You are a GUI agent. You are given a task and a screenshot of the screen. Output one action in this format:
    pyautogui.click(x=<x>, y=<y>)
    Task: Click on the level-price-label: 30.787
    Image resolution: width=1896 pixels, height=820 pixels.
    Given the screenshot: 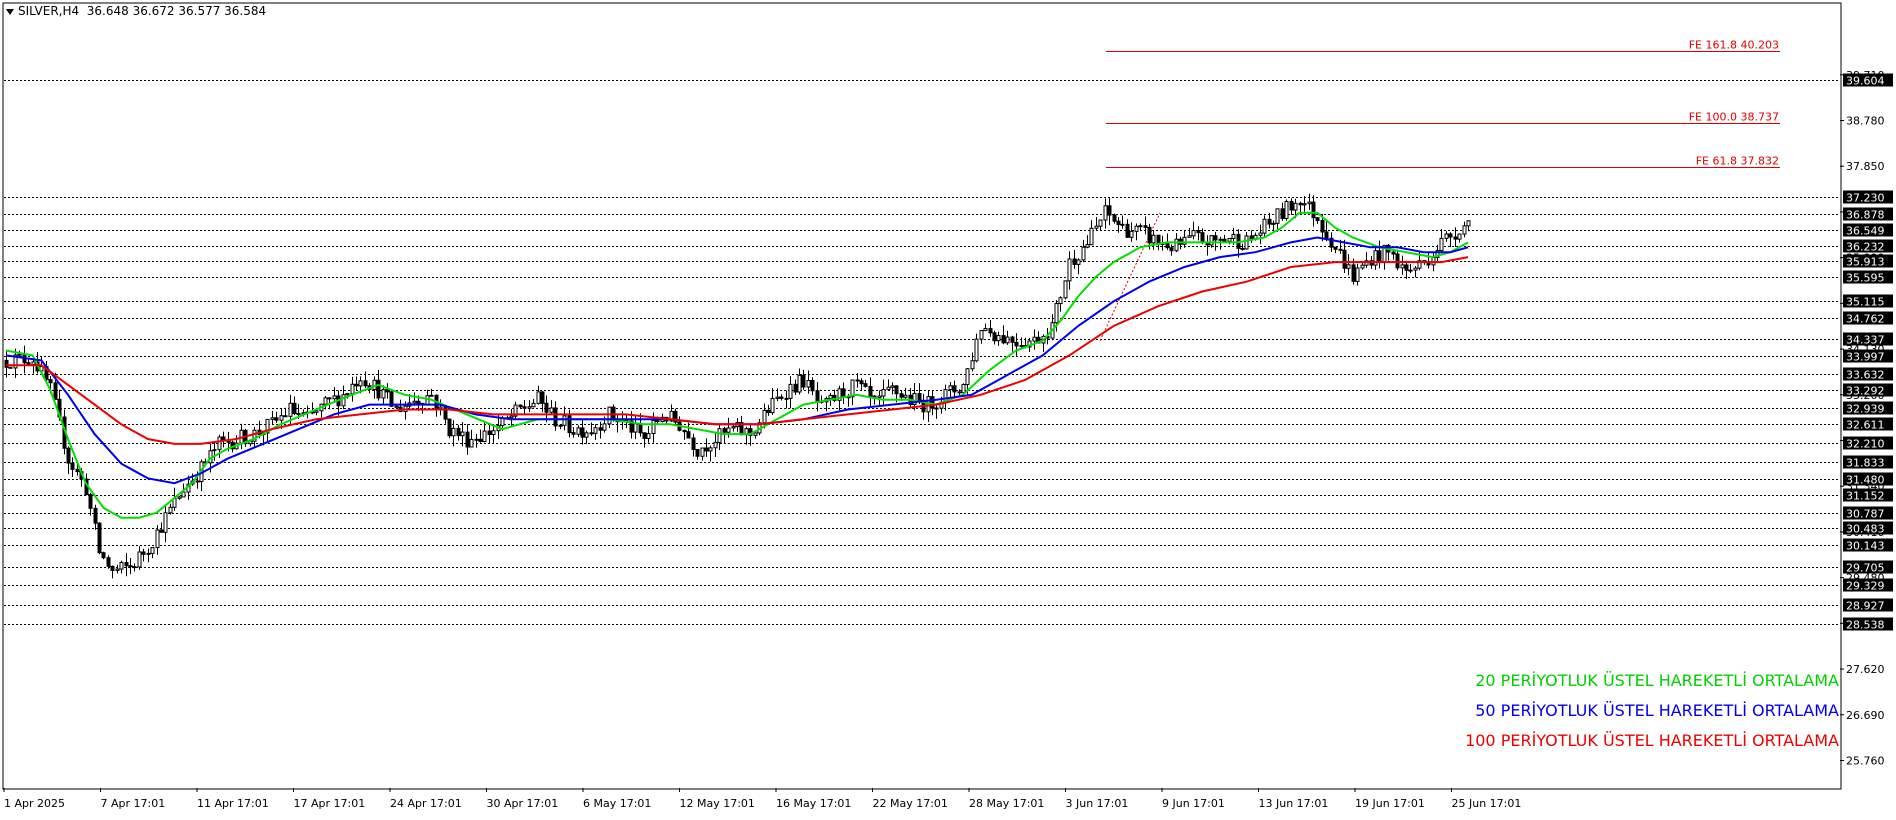 What is the action you would take?
    pyautogui.click(x=1865, y=514)
    